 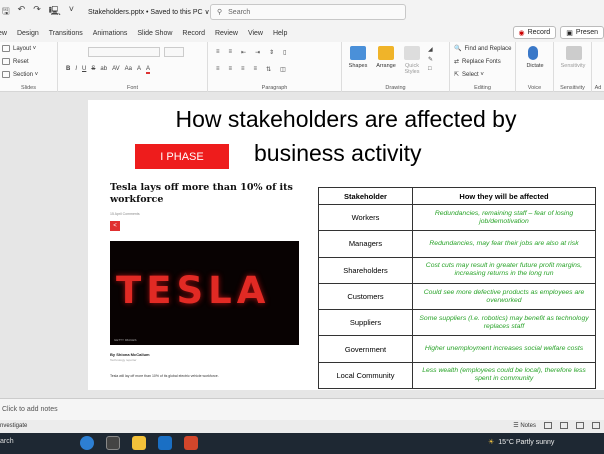 What do you see at coordinates (71, 12) in the screenshot?
I see `customize-icon: ˅` at bounding box center [71, 12].